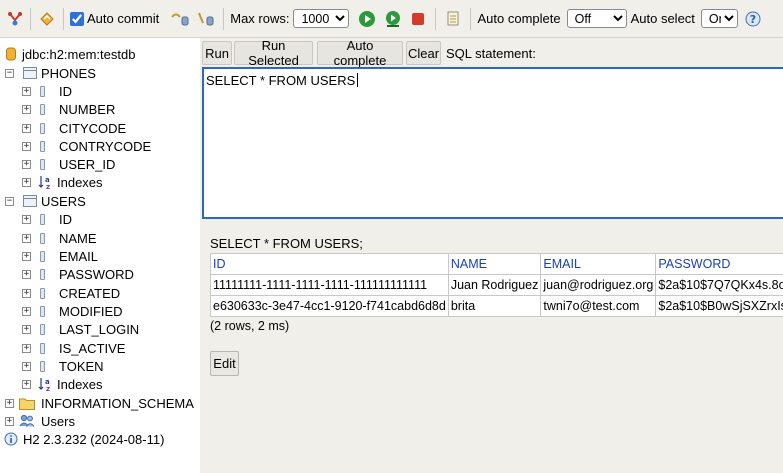  What do you see at coordinates (206, 19) in the screenshot?
I see `commit-icon` at bounding box center [206, 19].